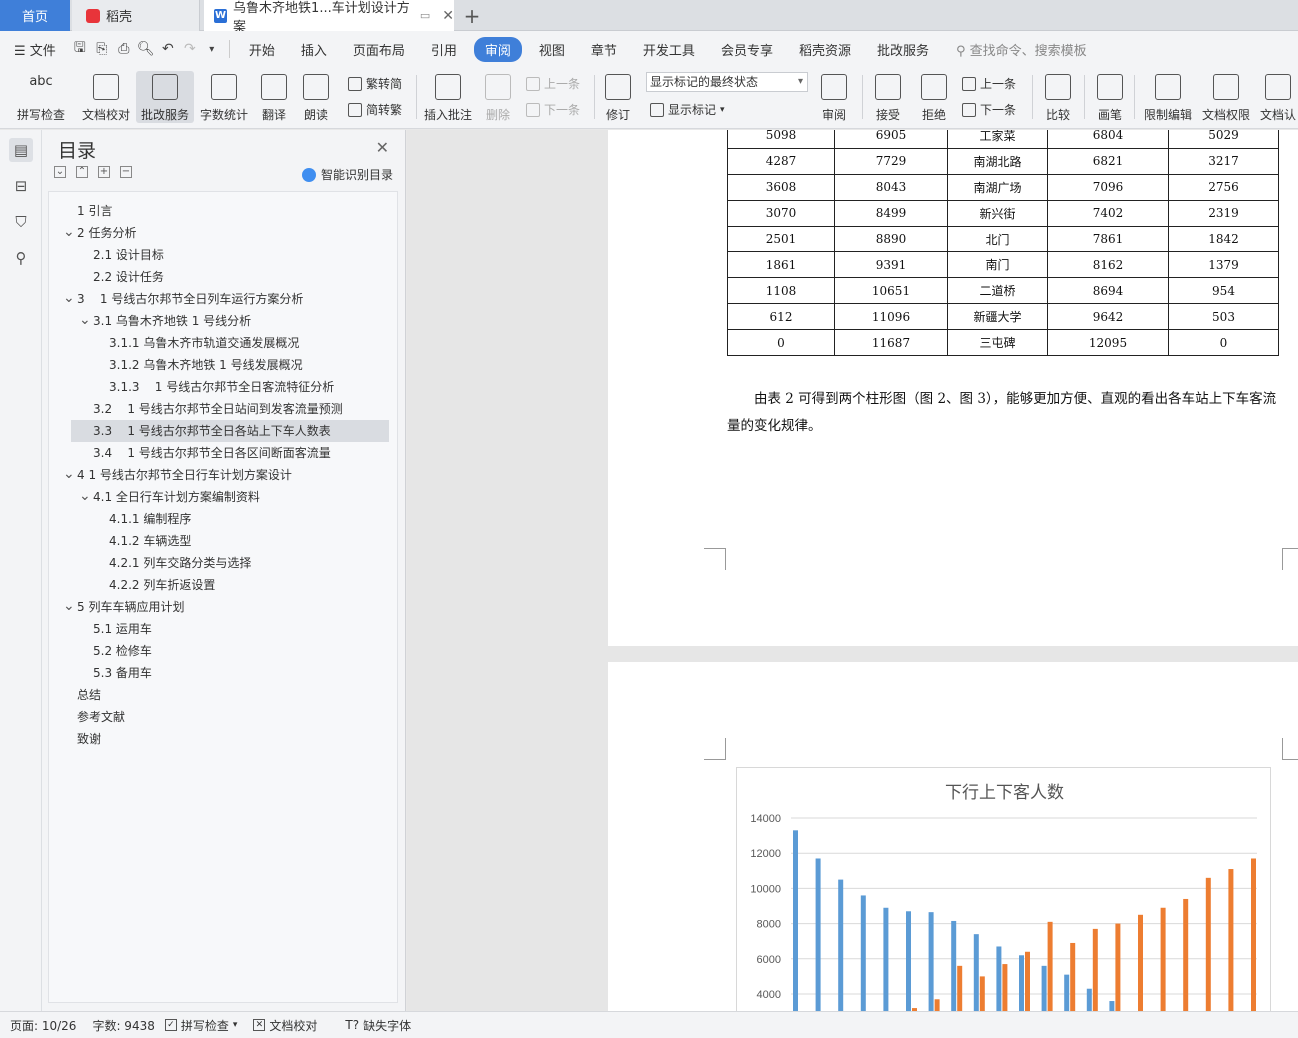 This screenshot has width=1298, height=1038. Describe the element at coordinates (1278, 97) in the screenshot. I see `doc-cert-button: 文档认` at that location.